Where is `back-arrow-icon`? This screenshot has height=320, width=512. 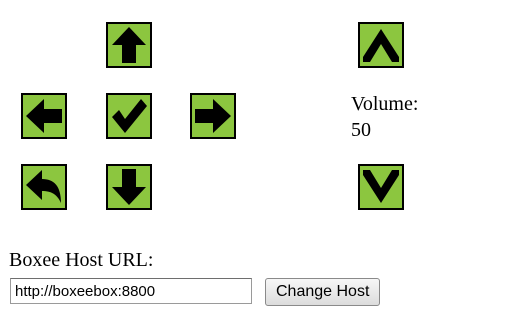
back-arrow-icon is located at coordinates (43, 186).